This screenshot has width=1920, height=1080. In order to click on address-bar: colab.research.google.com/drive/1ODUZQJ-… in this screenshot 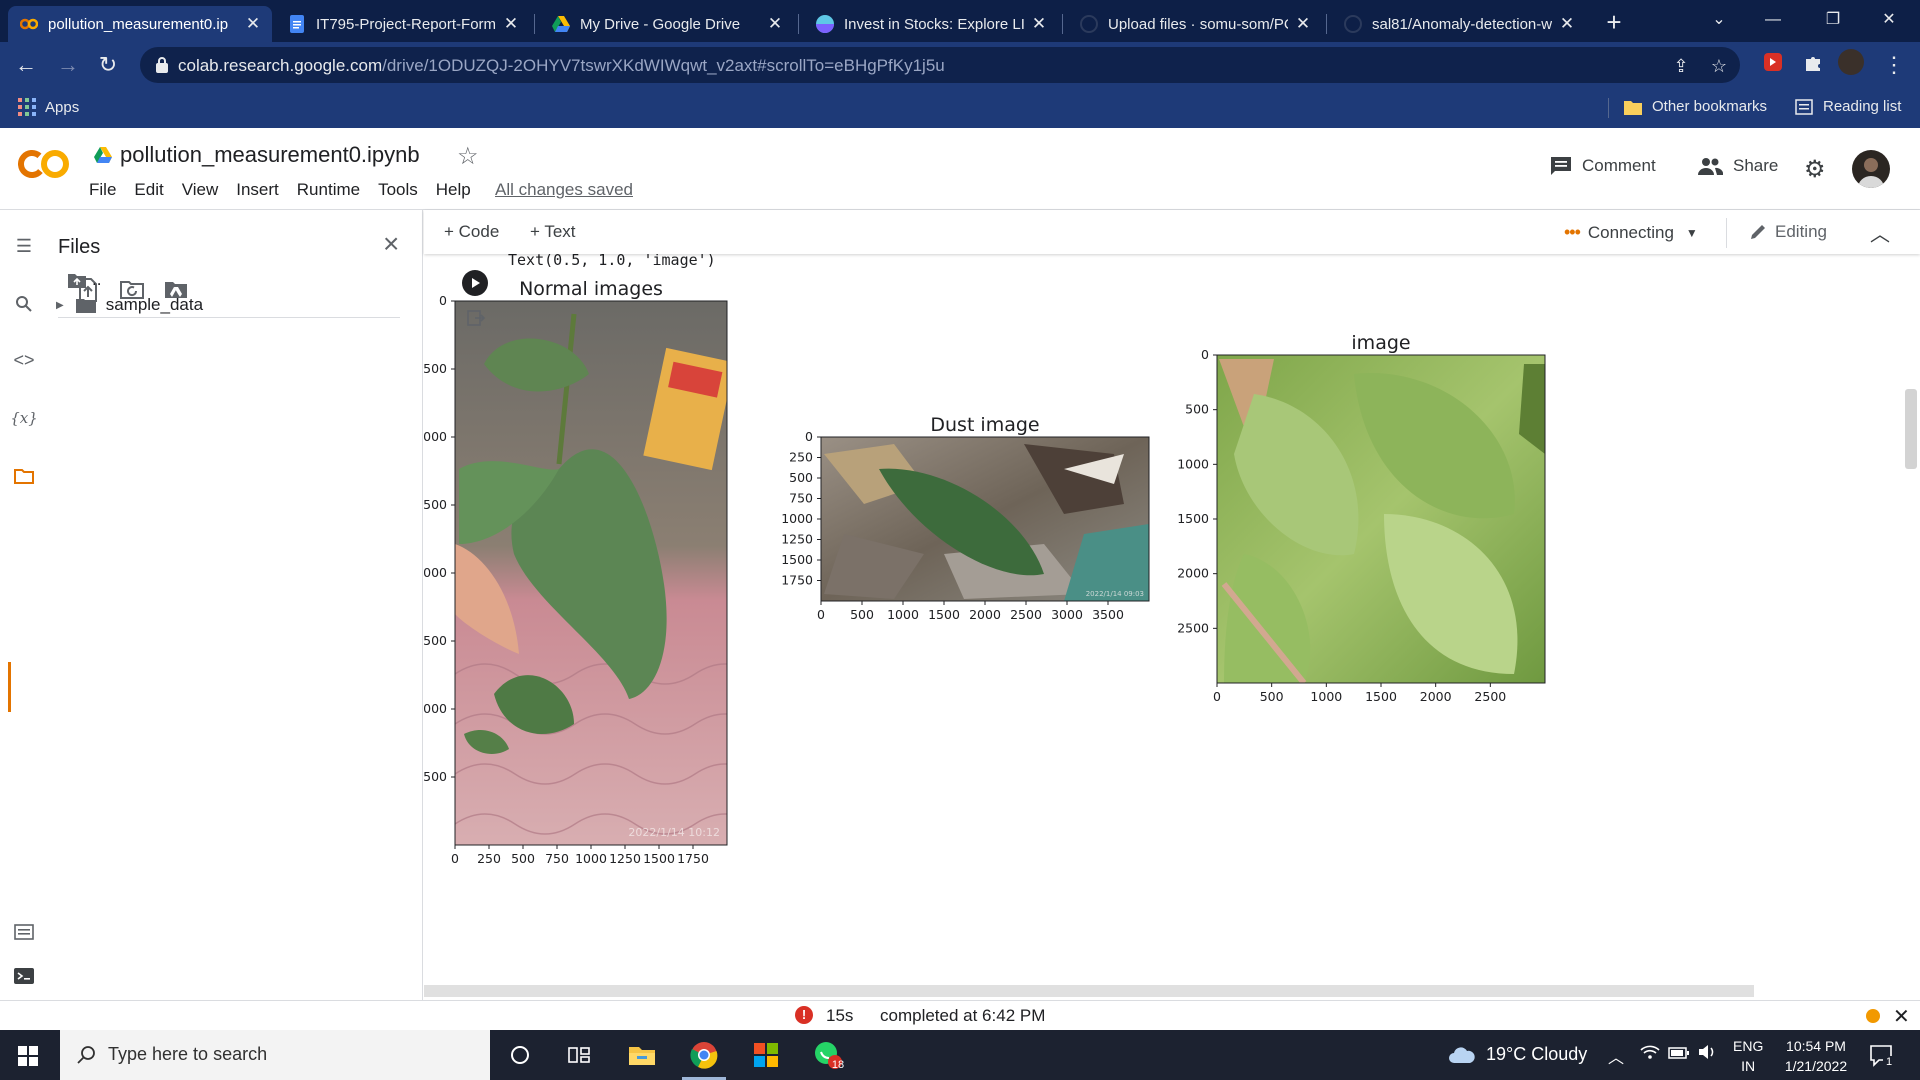, I will do `click(940, 65)`.